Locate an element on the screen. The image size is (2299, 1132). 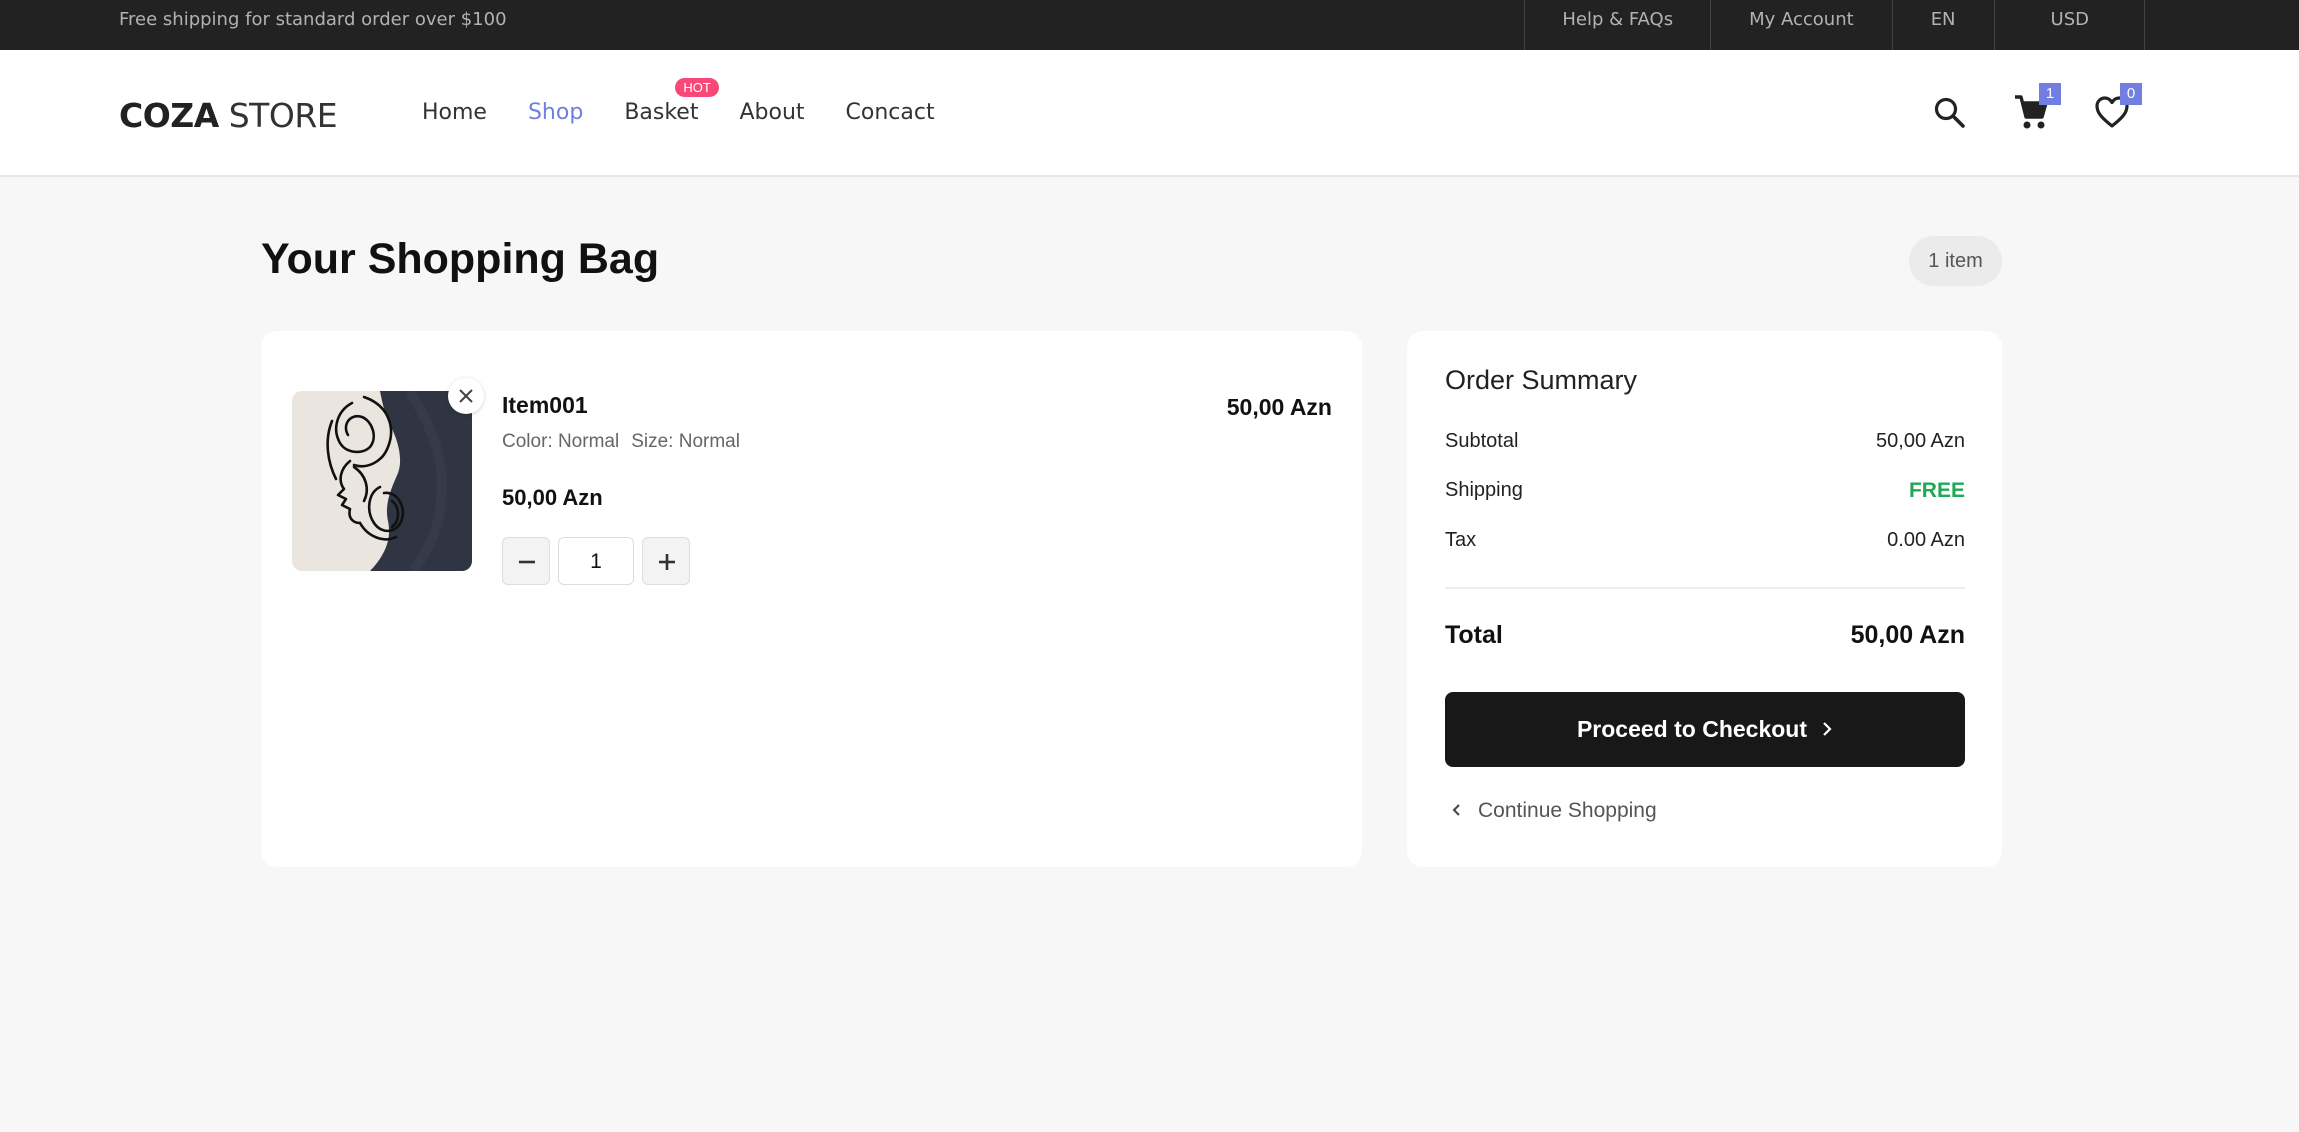
quantity-input: 1 is located at coordinates (596, 561).